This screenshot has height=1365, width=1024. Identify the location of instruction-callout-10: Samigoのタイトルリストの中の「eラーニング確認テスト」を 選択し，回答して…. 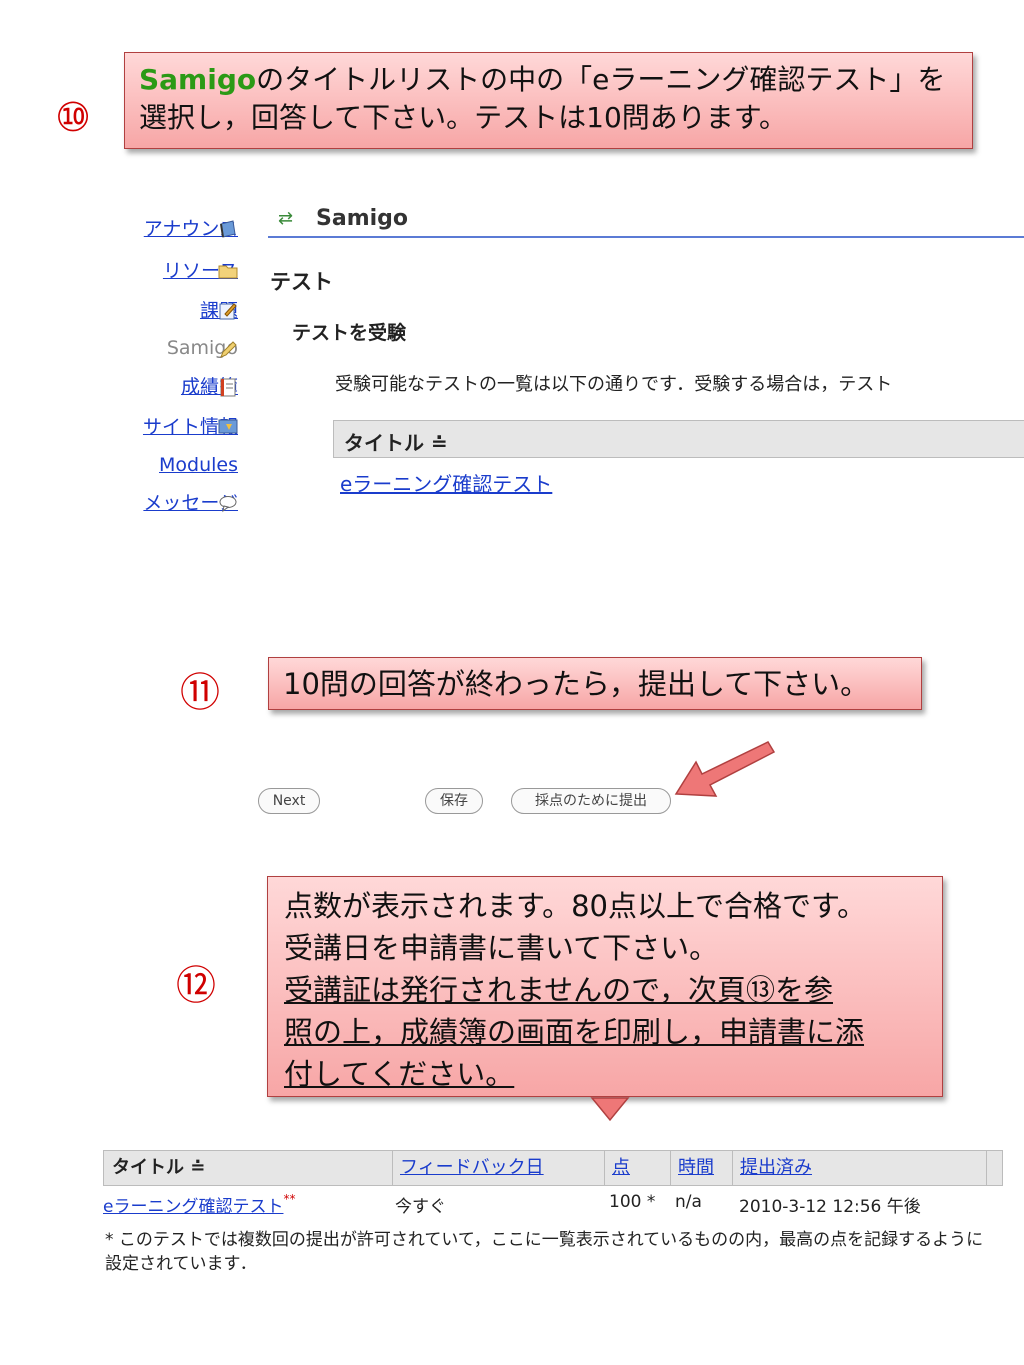
(548, 100).